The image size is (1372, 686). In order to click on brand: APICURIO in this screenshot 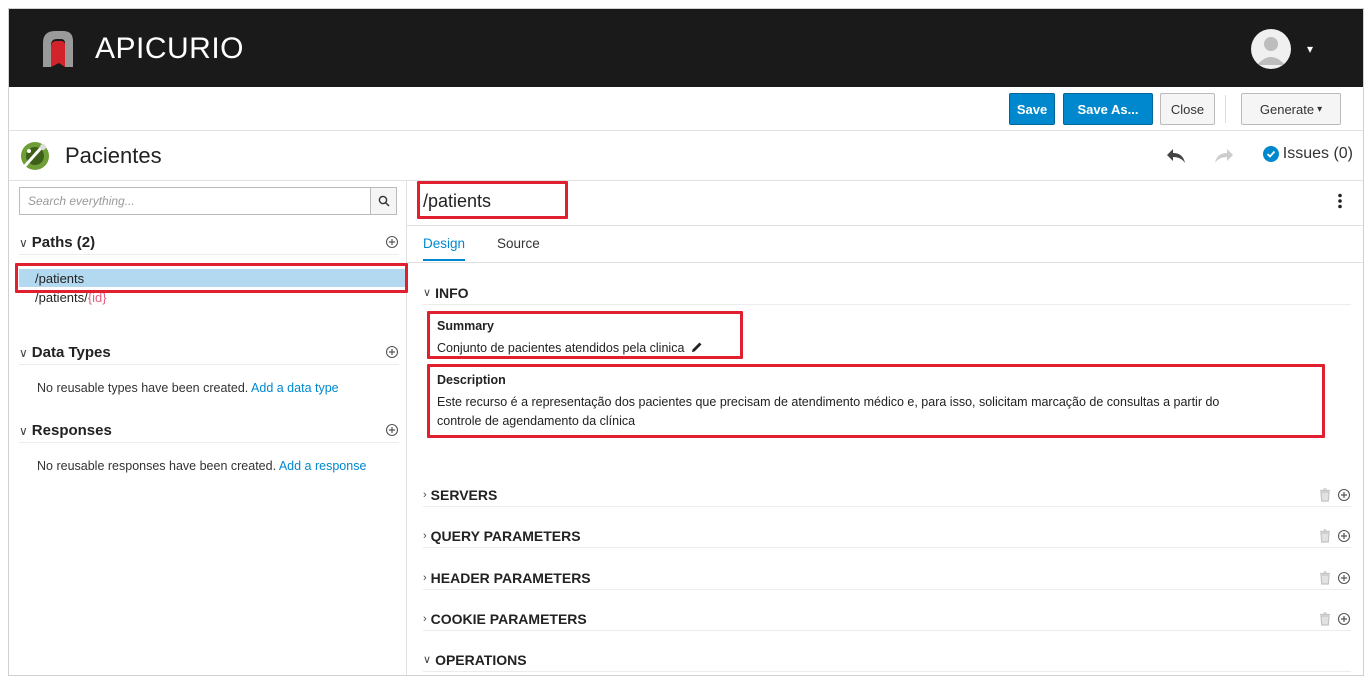, I will do `click(140, 49)`.